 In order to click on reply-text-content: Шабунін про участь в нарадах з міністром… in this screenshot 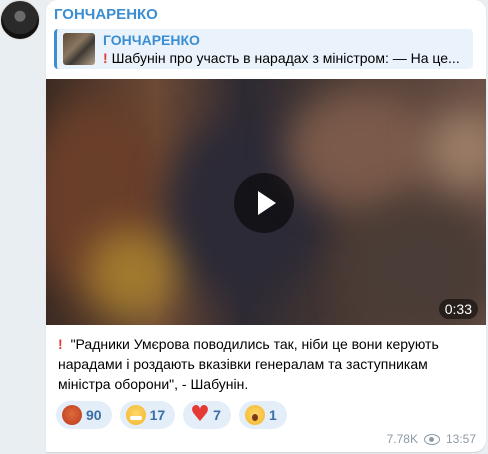, I will do `click(285, 58)`.